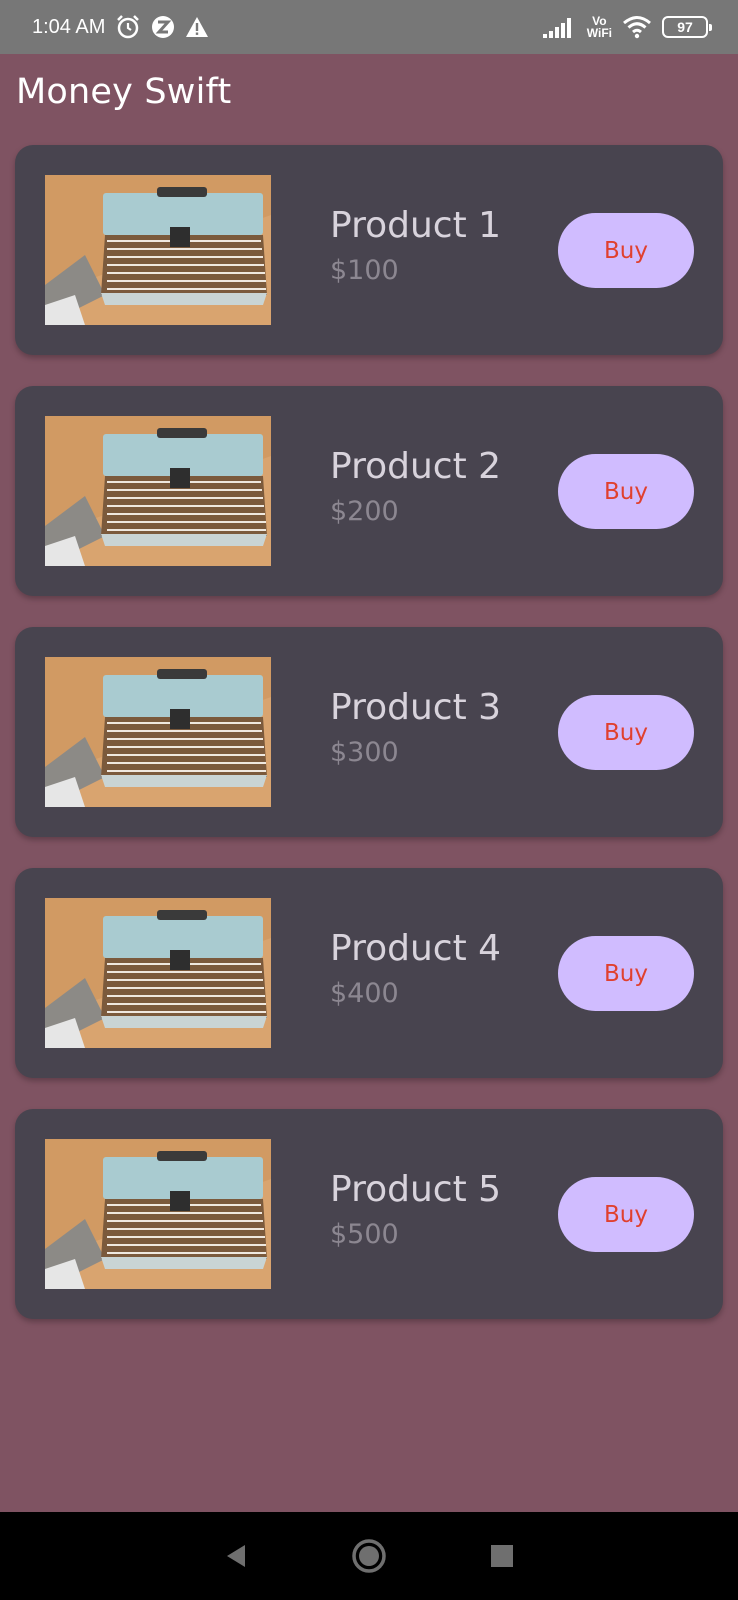 The width and height of the screenshot is (738, 1600). I want to click on status-left: 1:04 AM, so click(120, 27).